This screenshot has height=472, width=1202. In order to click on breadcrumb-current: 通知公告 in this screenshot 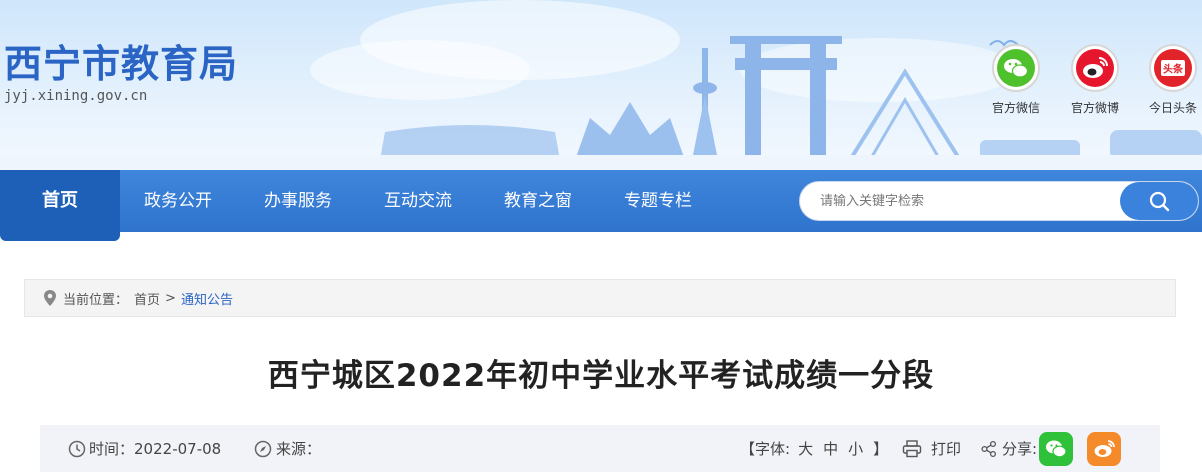, I will do `click(207, 298)`.